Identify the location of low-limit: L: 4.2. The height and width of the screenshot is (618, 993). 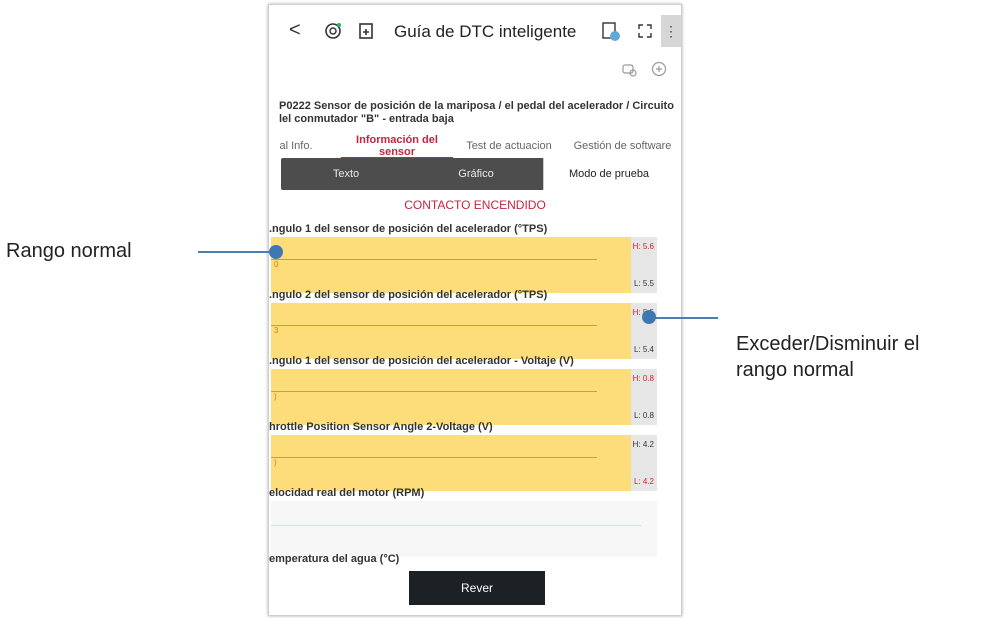
(643, 481).